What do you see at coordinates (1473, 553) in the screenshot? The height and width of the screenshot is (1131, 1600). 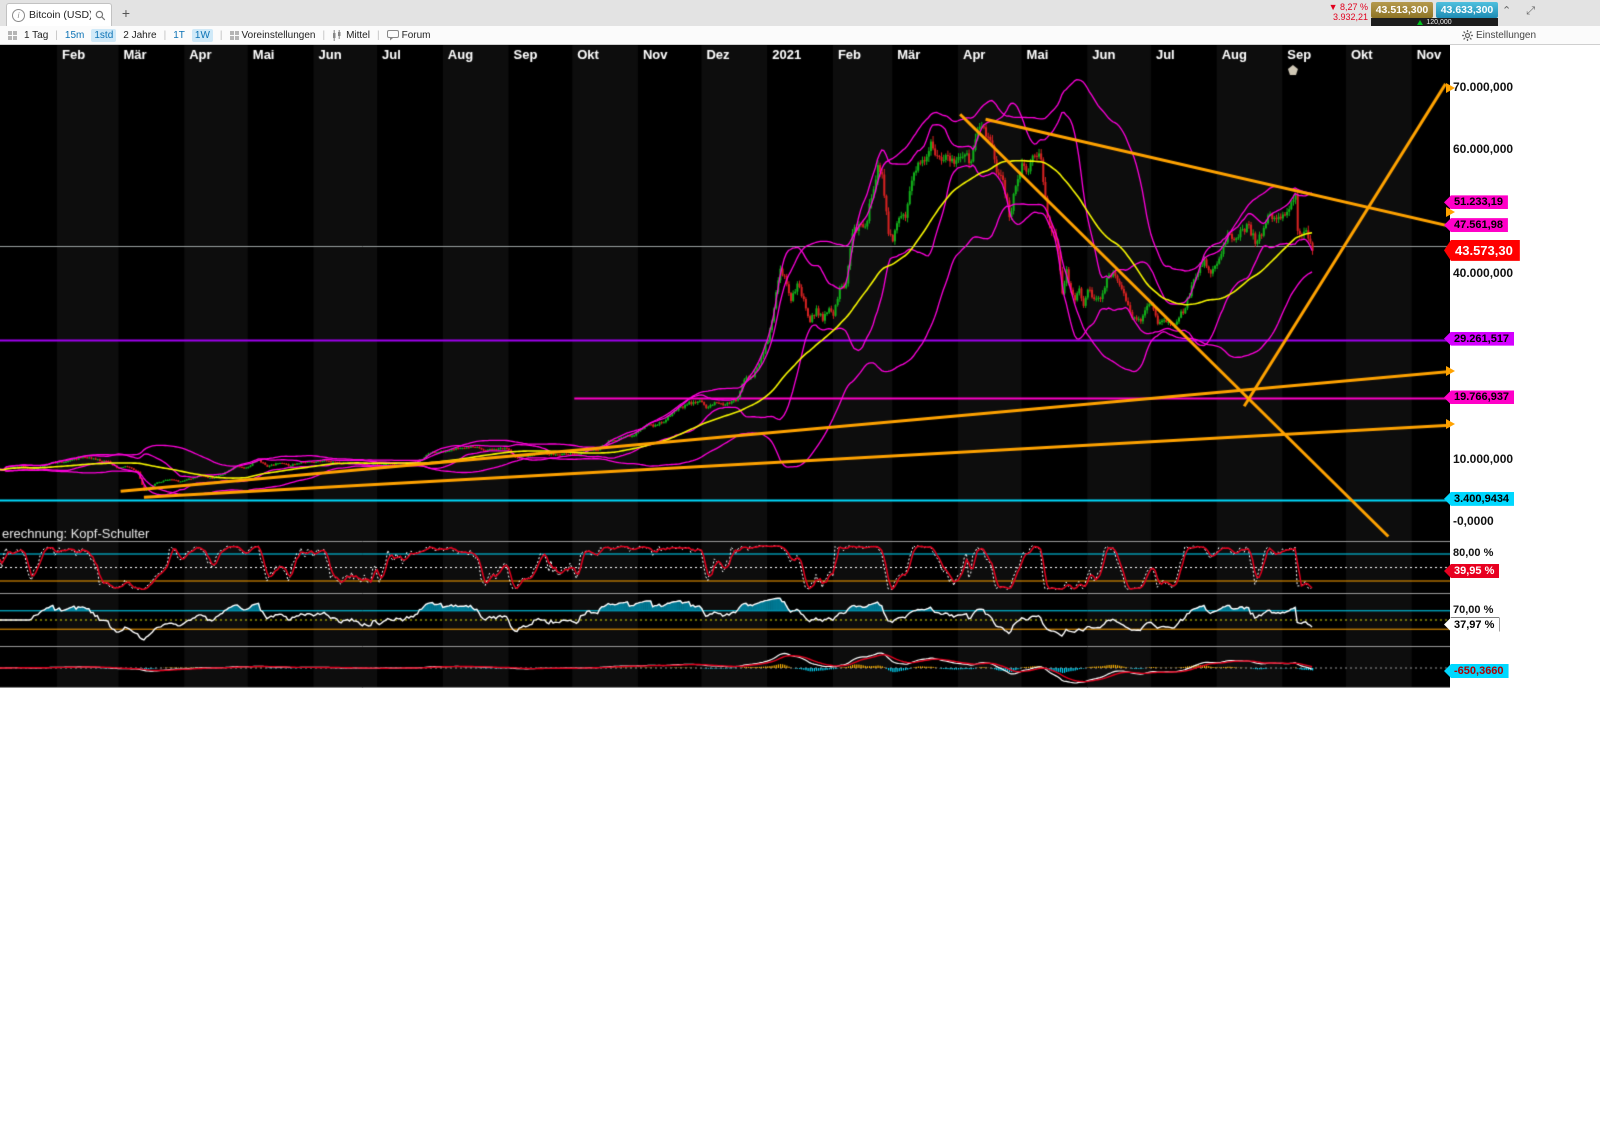 I see `indicator-level-label: 80,00 %` at bounding box center [1473, 553].